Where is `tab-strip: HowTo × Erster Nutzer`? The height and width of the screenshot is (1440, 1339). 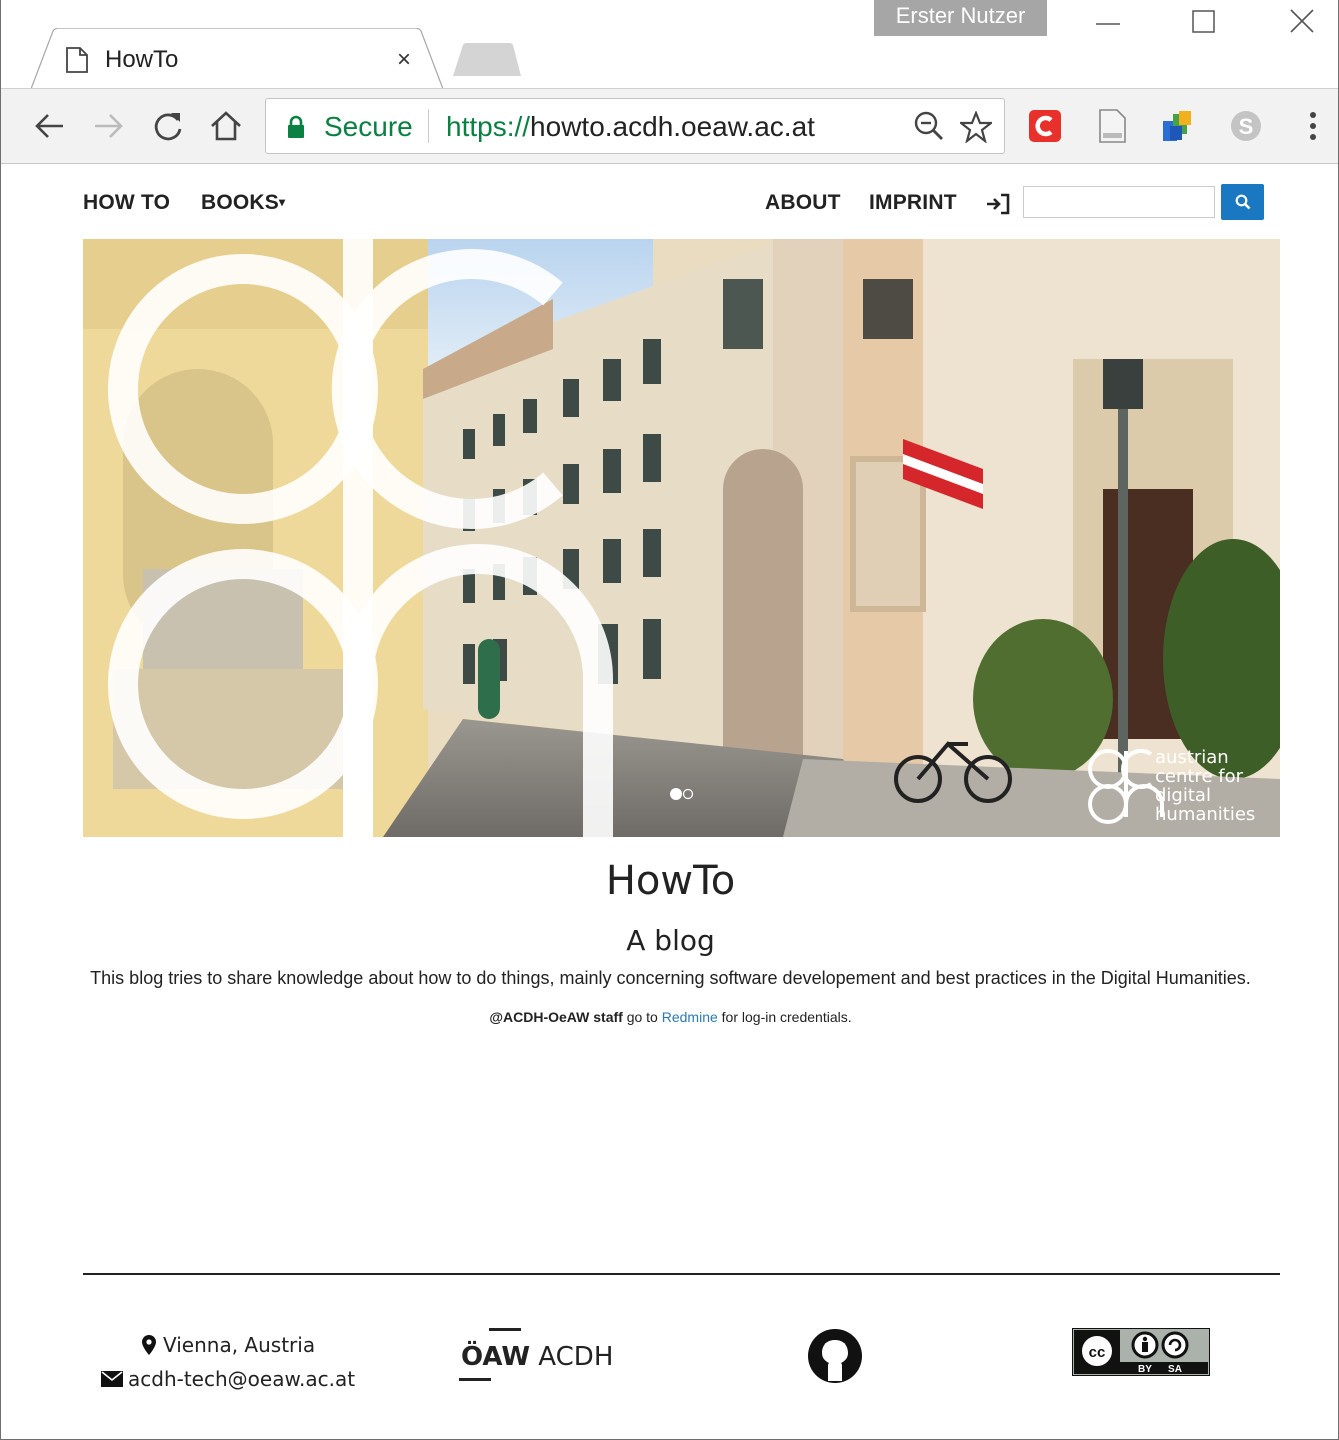 tab-strip: HowTo × Erster Nutzer is located at coordinates (669, 45).